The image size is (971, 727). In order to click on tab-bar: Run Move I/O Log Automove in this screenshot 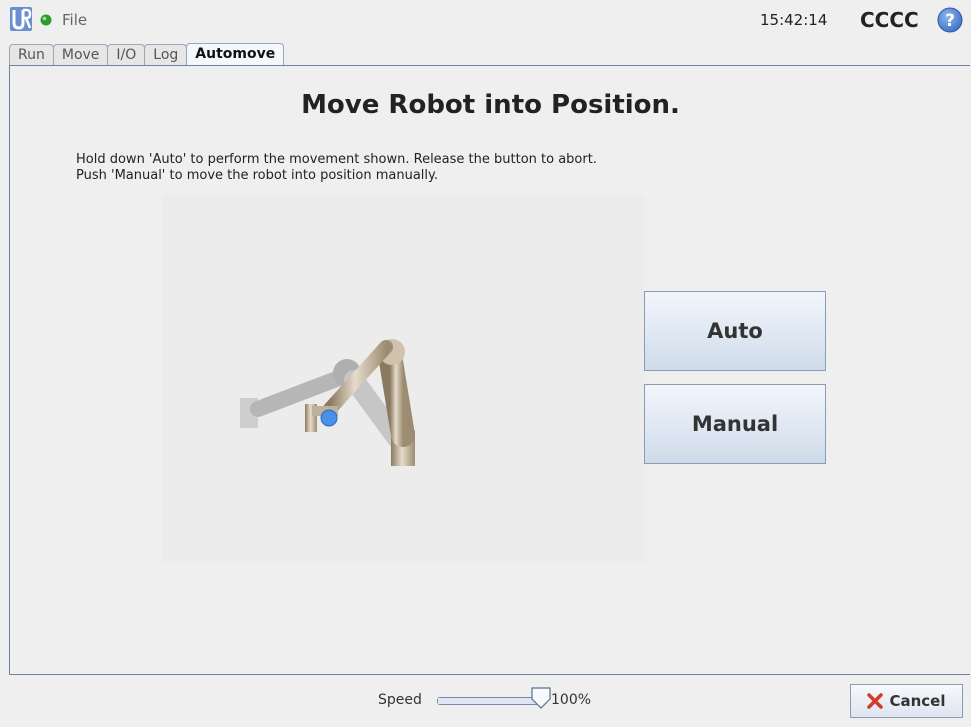, I will do `click(147, 54)`.